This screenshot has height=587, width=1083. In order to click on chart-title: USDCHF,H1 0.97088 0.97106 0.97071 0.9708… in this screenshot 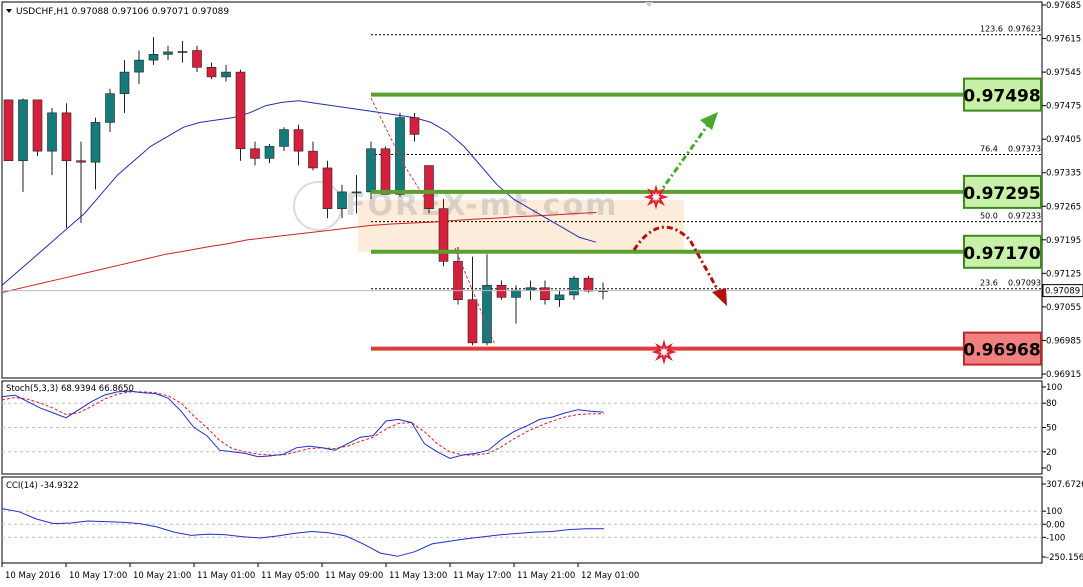, I will do `click(122, 12)`.